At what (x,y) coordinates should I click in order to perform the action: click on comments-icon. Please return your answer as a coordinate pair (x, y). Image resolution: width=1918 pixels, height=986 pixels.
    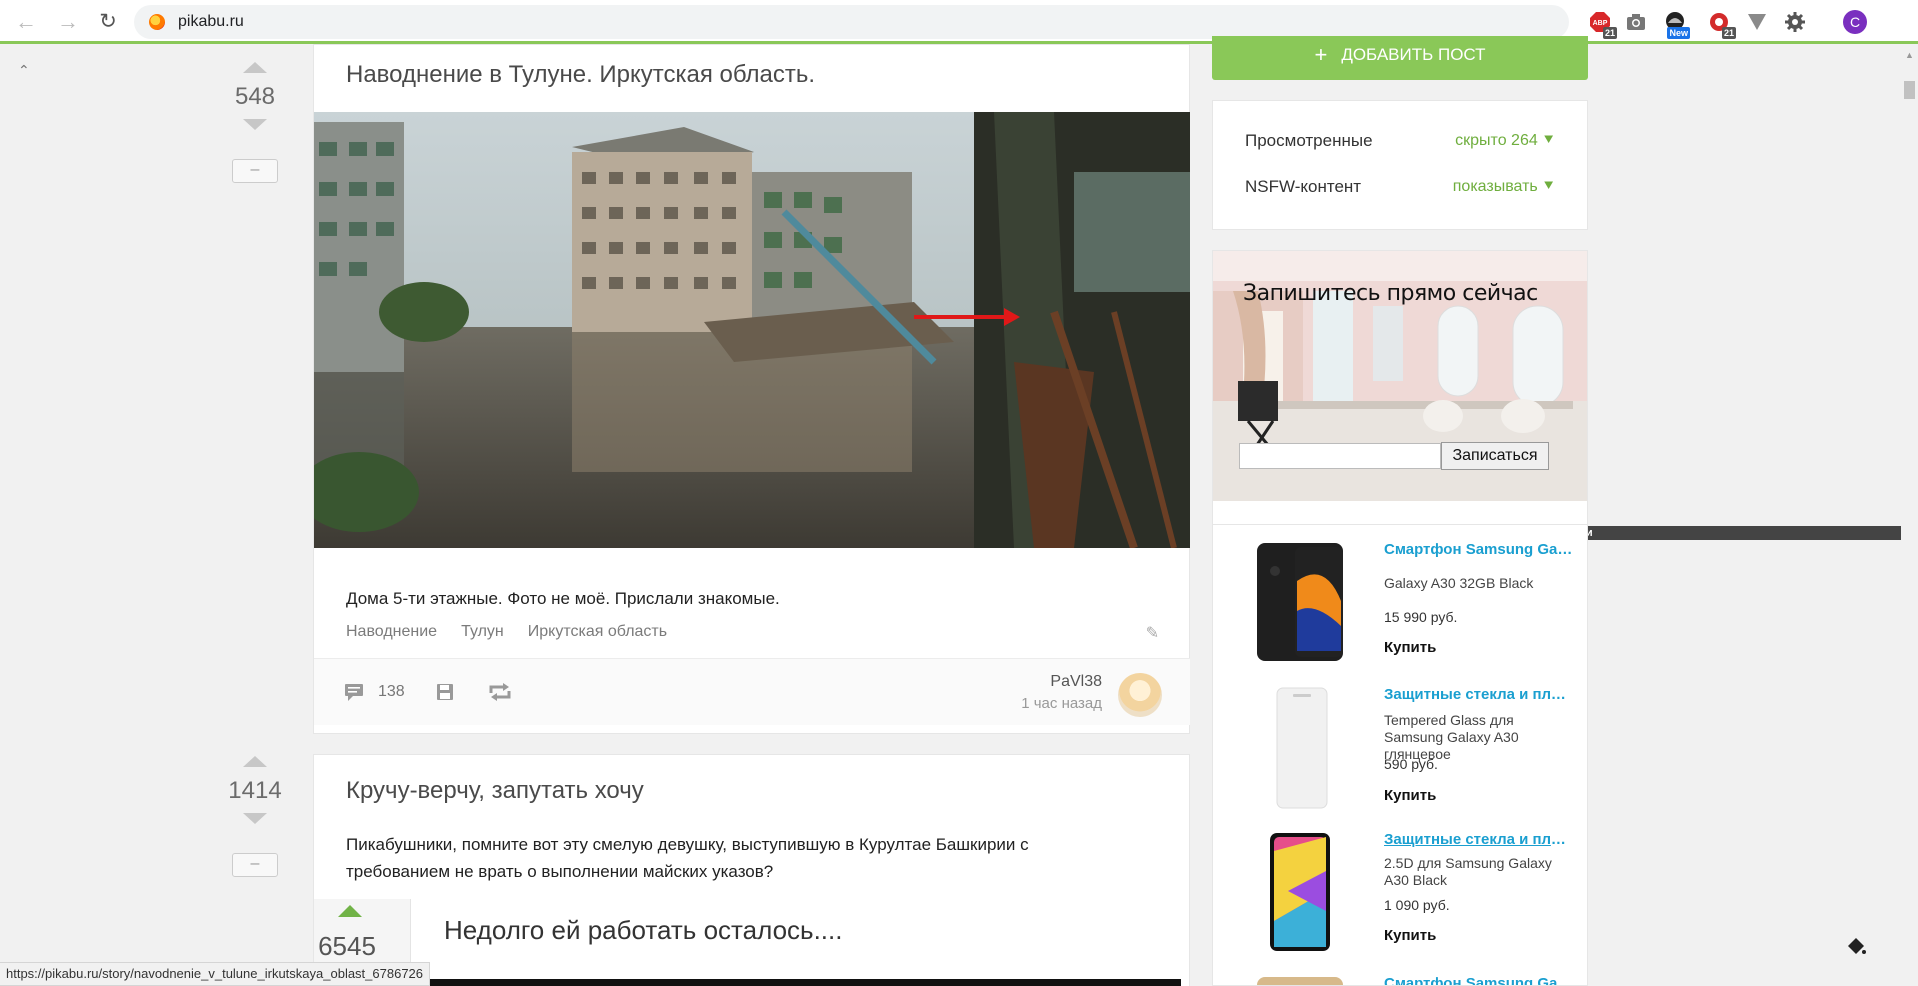
    Looking at the image, I should click on (354, 694).